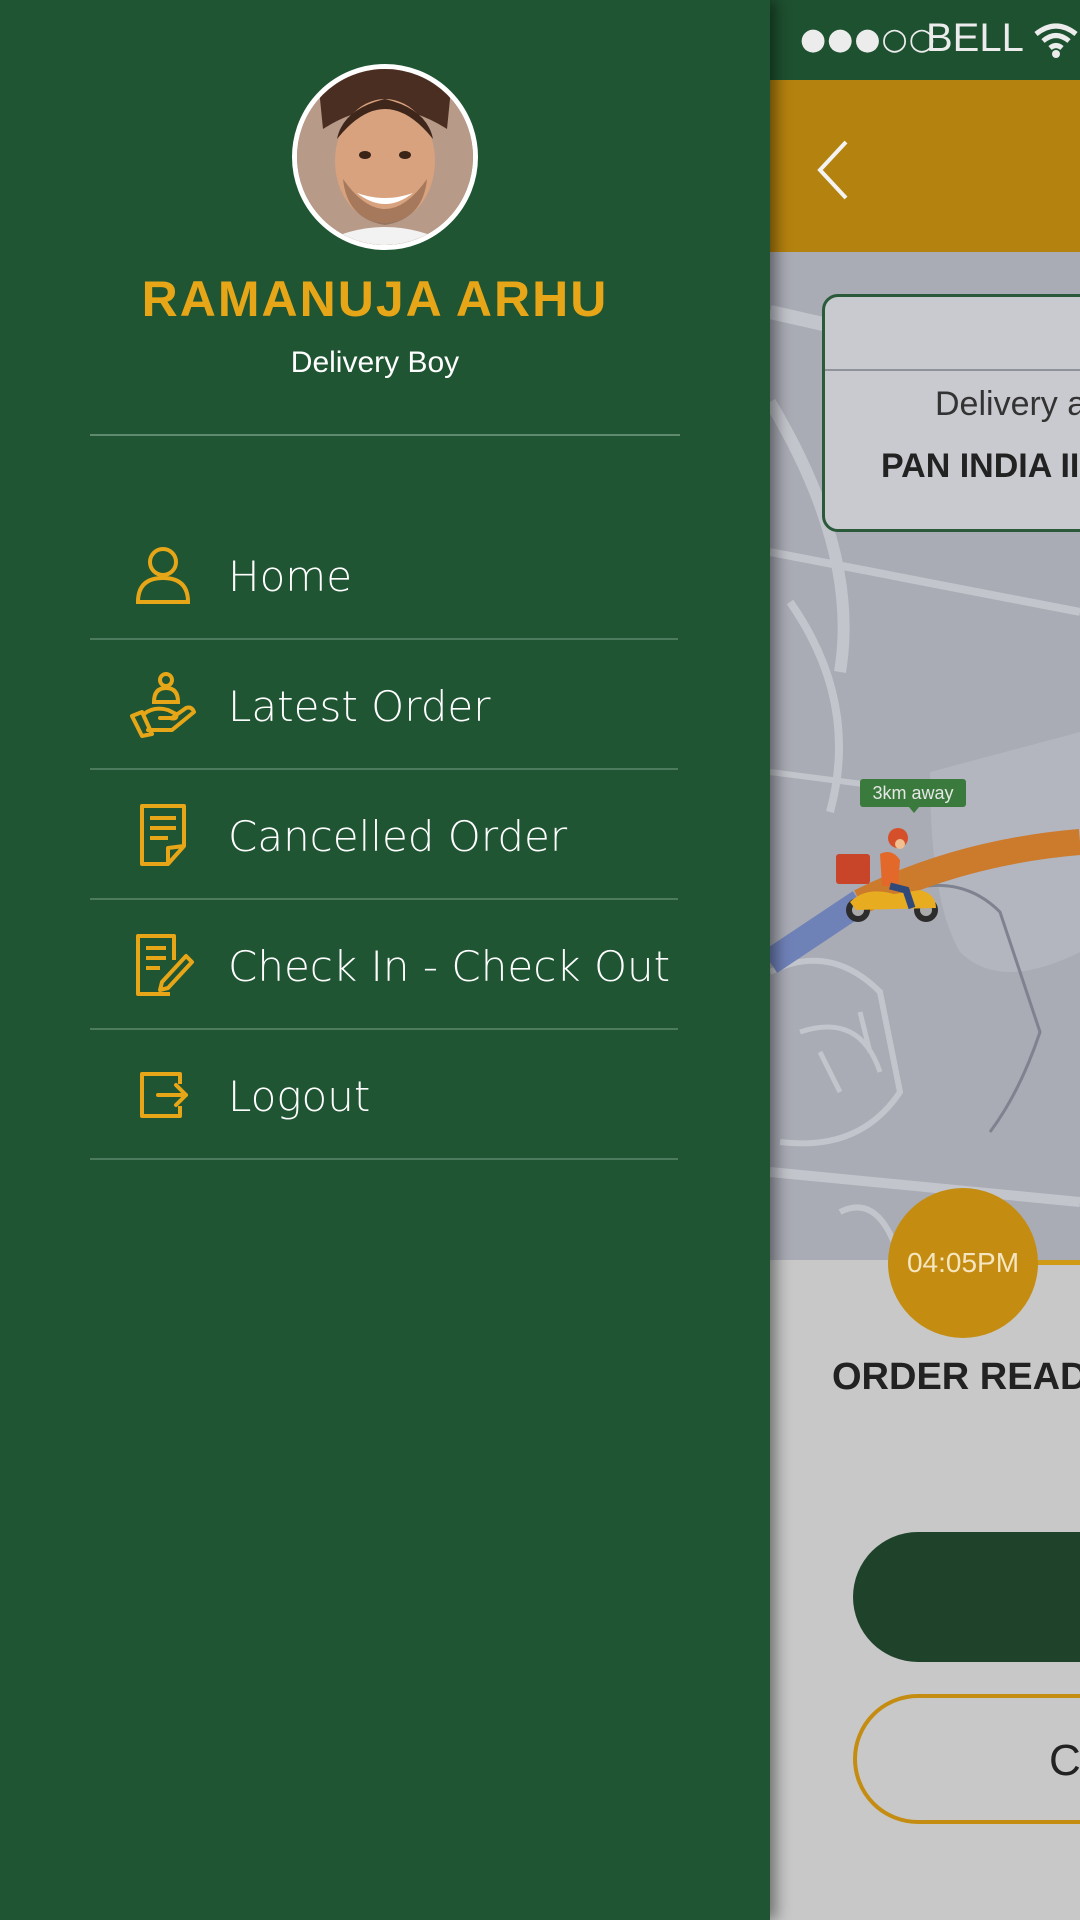 This screenshot has width=1080, height=1920. What do you see at coordinates (836, 170) in the screenshot?
I see `back-arrow-icon` at bounding box center [836, 170].